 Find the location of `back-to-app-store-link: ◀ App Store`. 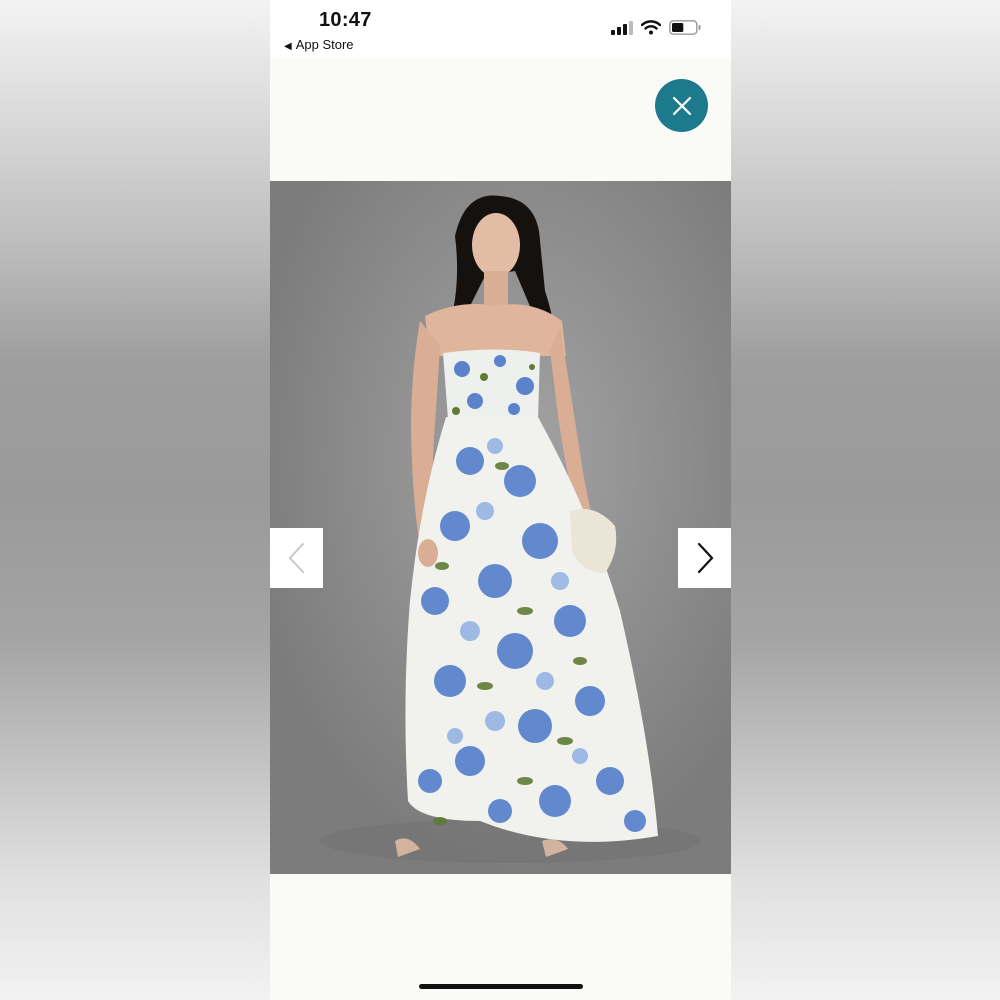

back-to-app-store-link: ◀ App Store is located at coordinates (319, 44).